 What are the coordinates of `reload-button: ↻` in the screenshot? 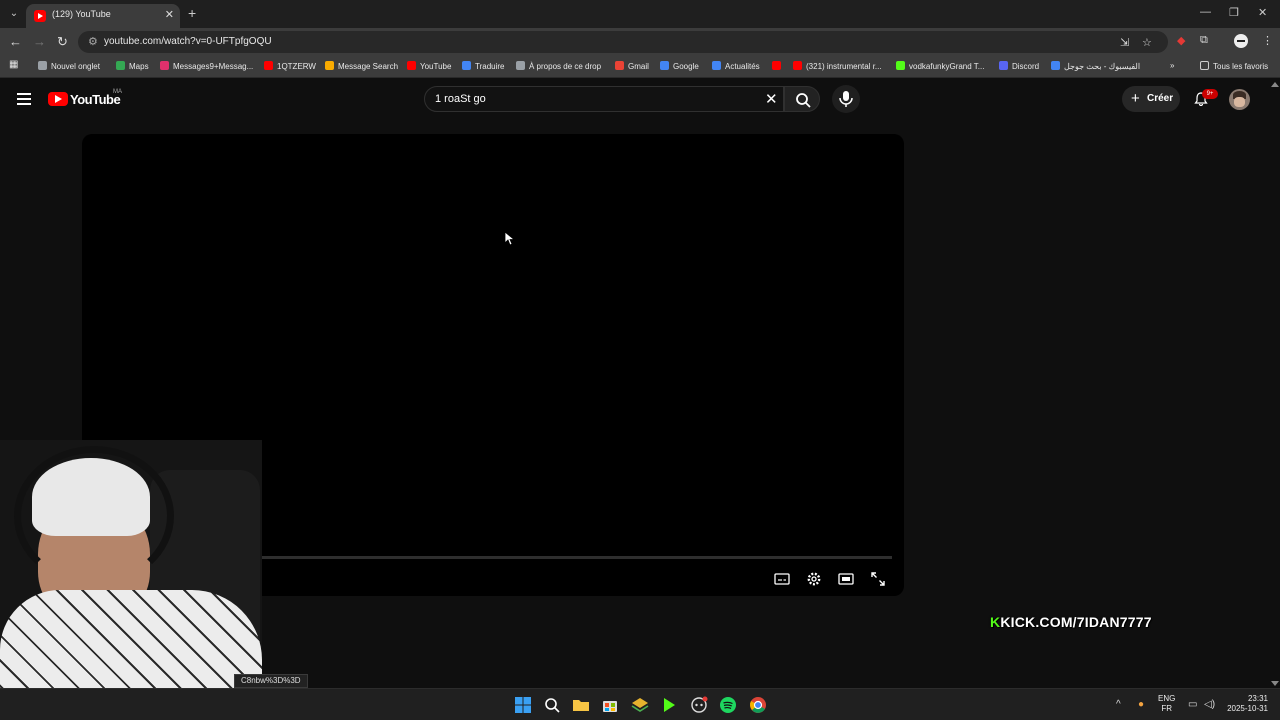 It's located at (62, 42).